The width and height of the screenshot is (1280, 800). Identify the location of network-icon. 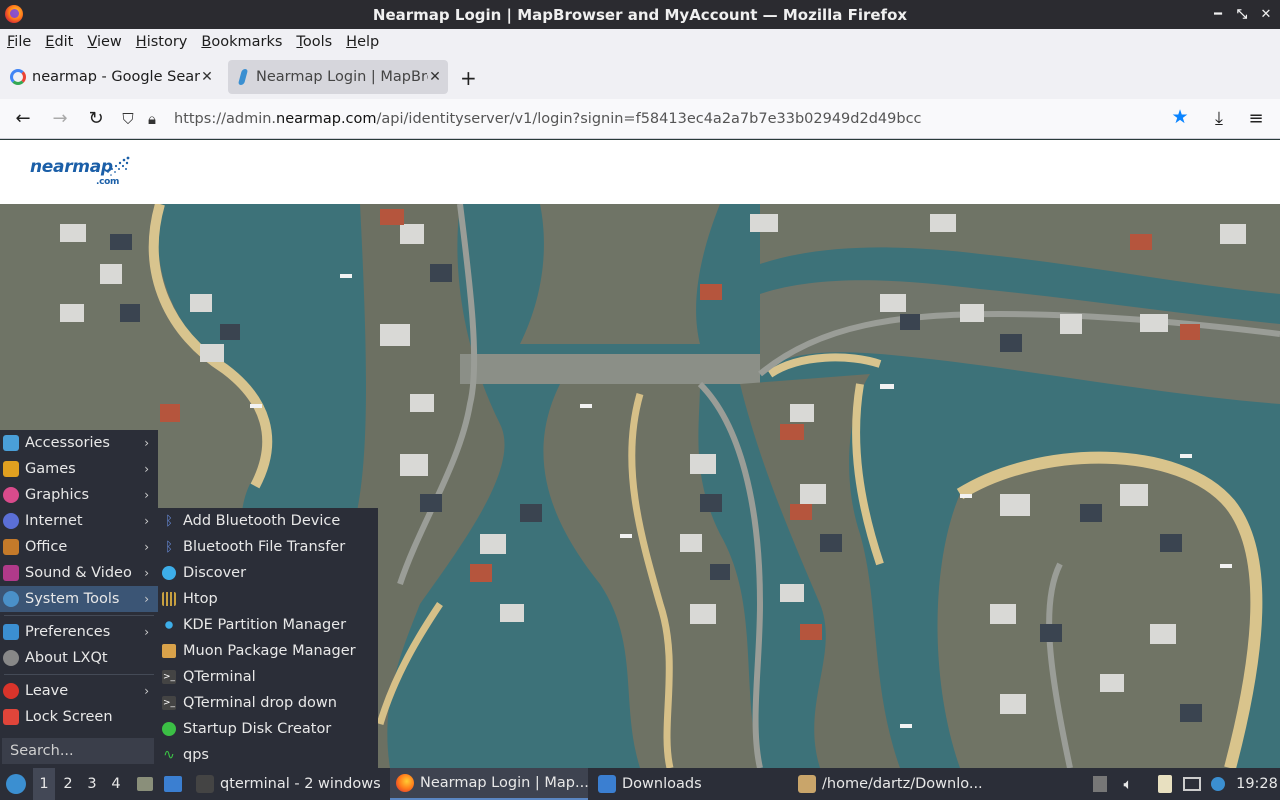
(1192, 784).